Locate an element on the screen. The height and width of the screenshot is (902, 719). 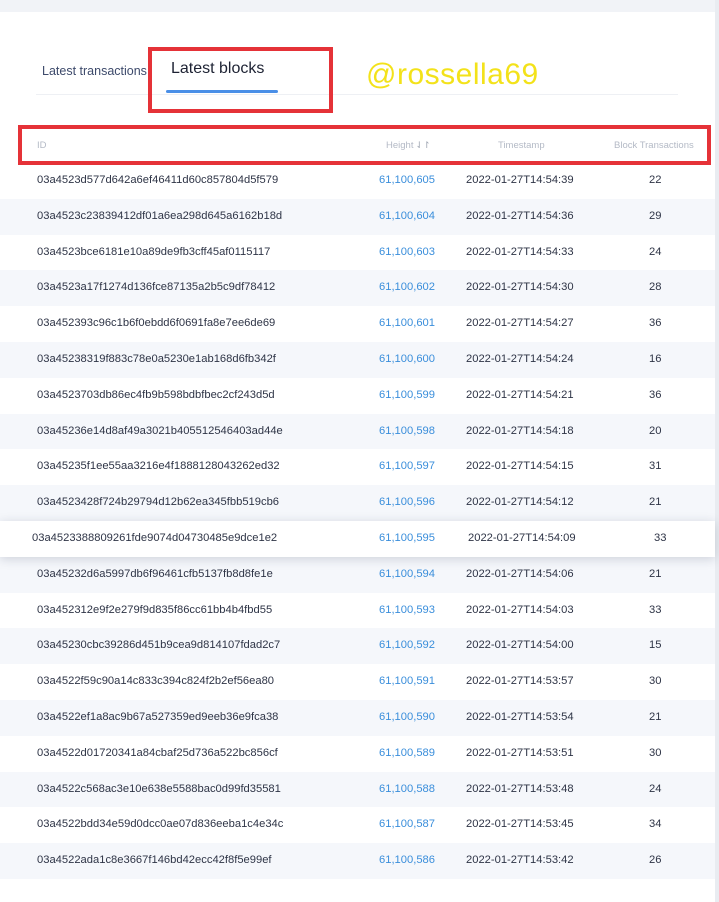
block-id-link: 03a45238319f883c78e0a5230e1ab168d6fb342f is located at coordinates (156, 359).